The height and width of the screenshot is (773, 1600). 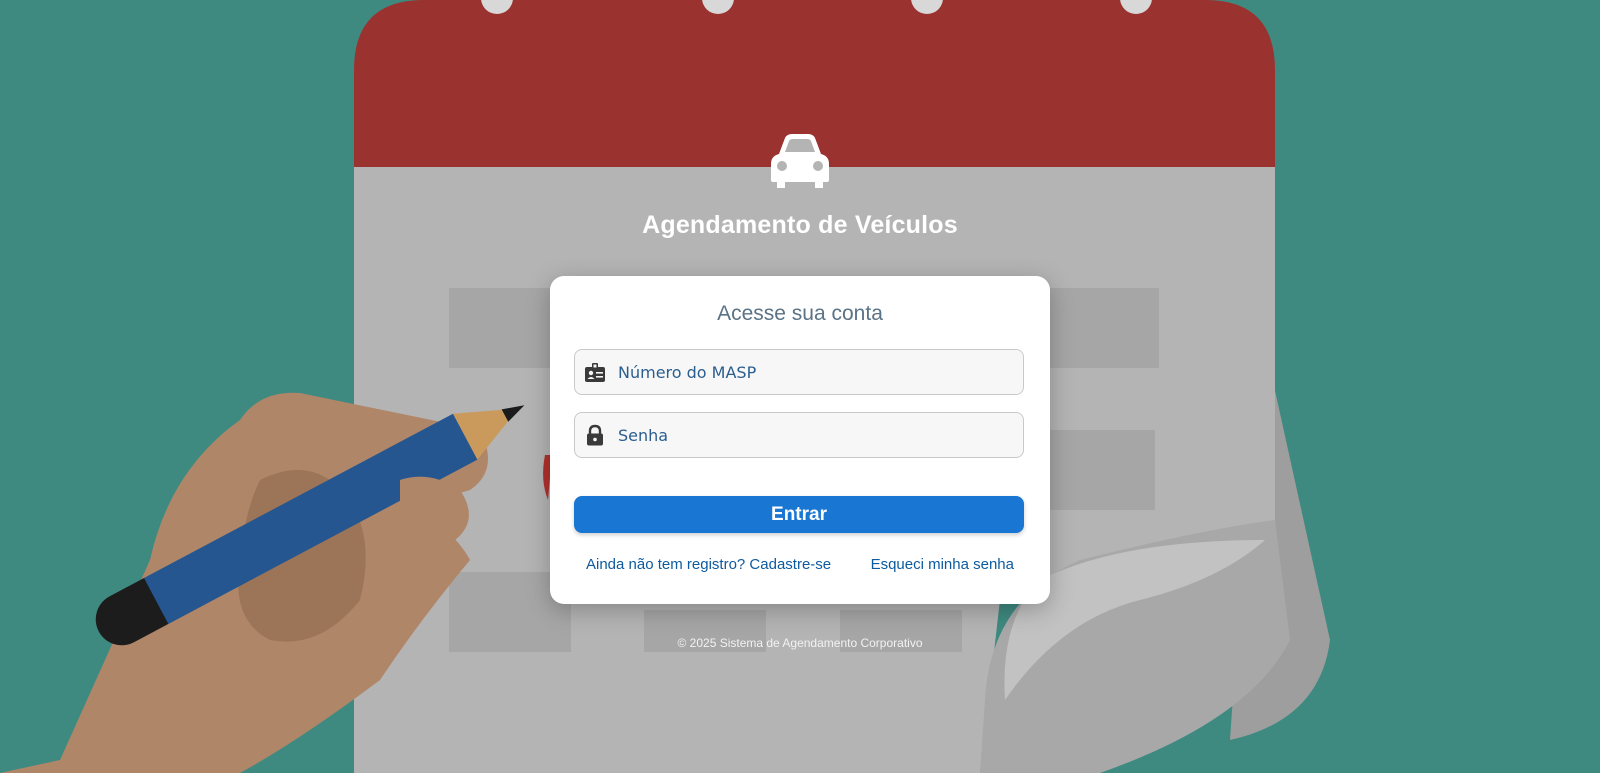 I want to click on app-header: Agendamento de Veículos, so click(x=800, y=186).